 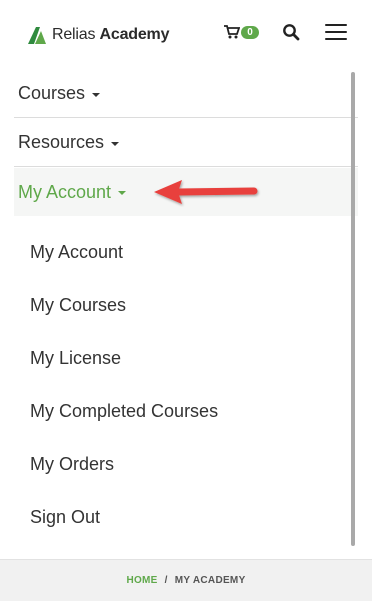 What do you see at coordinates (124, 410) in the screenshot?
I see `submenu-item-label: My Completed Courses` at bounding box center [124, 410].